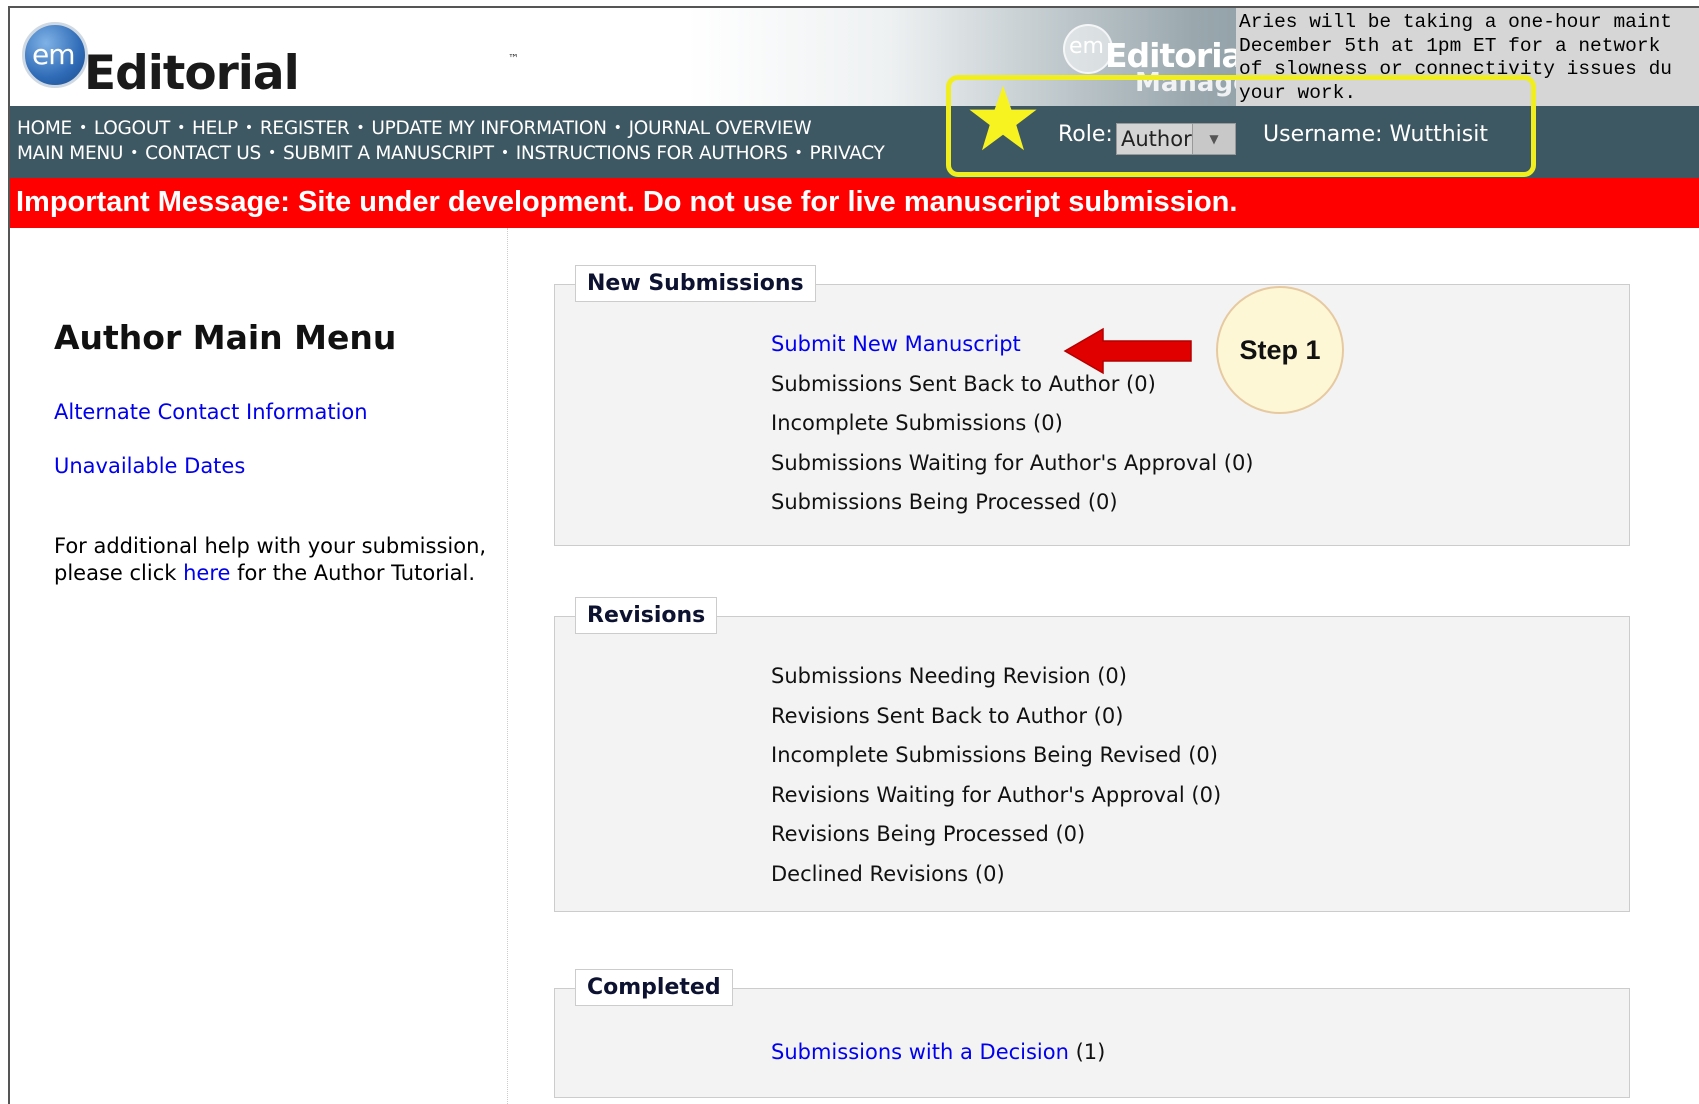 Image resolution: width=1699 pixels, height=1104 pixels. What do you see at coordinates (654, 987) in the screenshot?
I see `section-legend: Completed` at bounding box center [654, 987].